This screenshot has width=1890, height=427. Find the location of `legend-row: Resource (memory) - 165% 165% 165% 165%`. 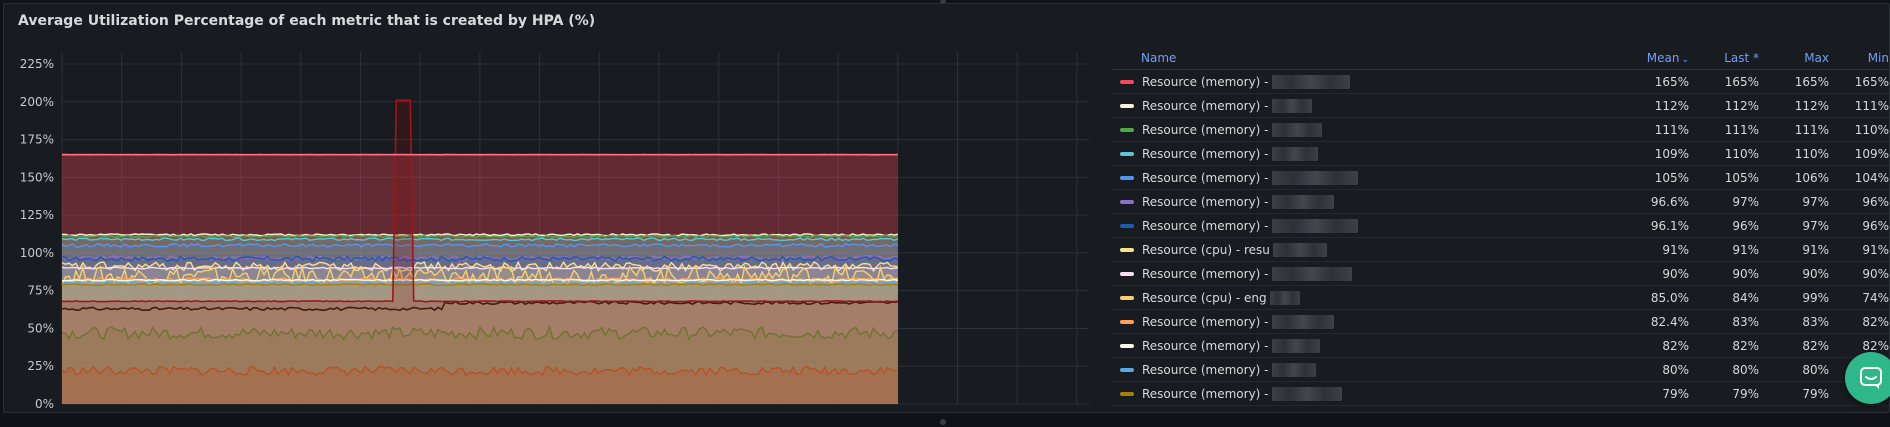

legend-row: Resource (memory) - 165% 165% 165% 165% is located at coordinates (1500, 82).